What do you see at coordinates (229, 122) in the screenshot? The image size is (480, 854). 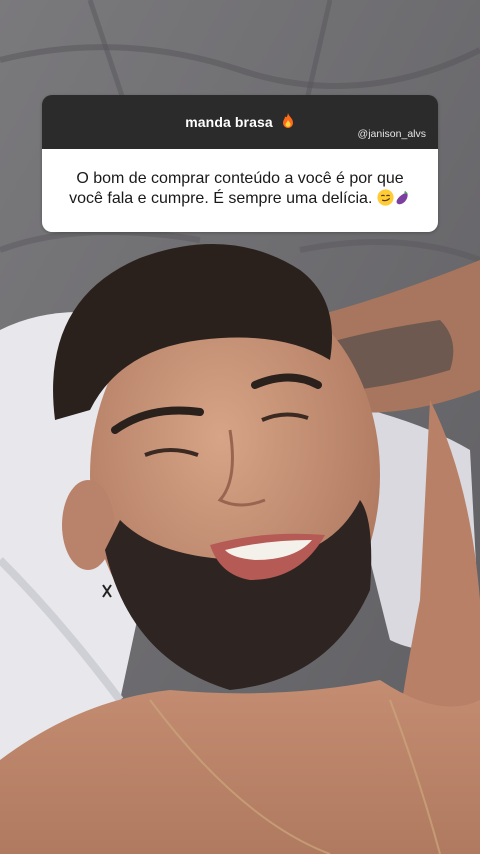 I see `question-title: manda brasa` at bounding box center [229, 122].